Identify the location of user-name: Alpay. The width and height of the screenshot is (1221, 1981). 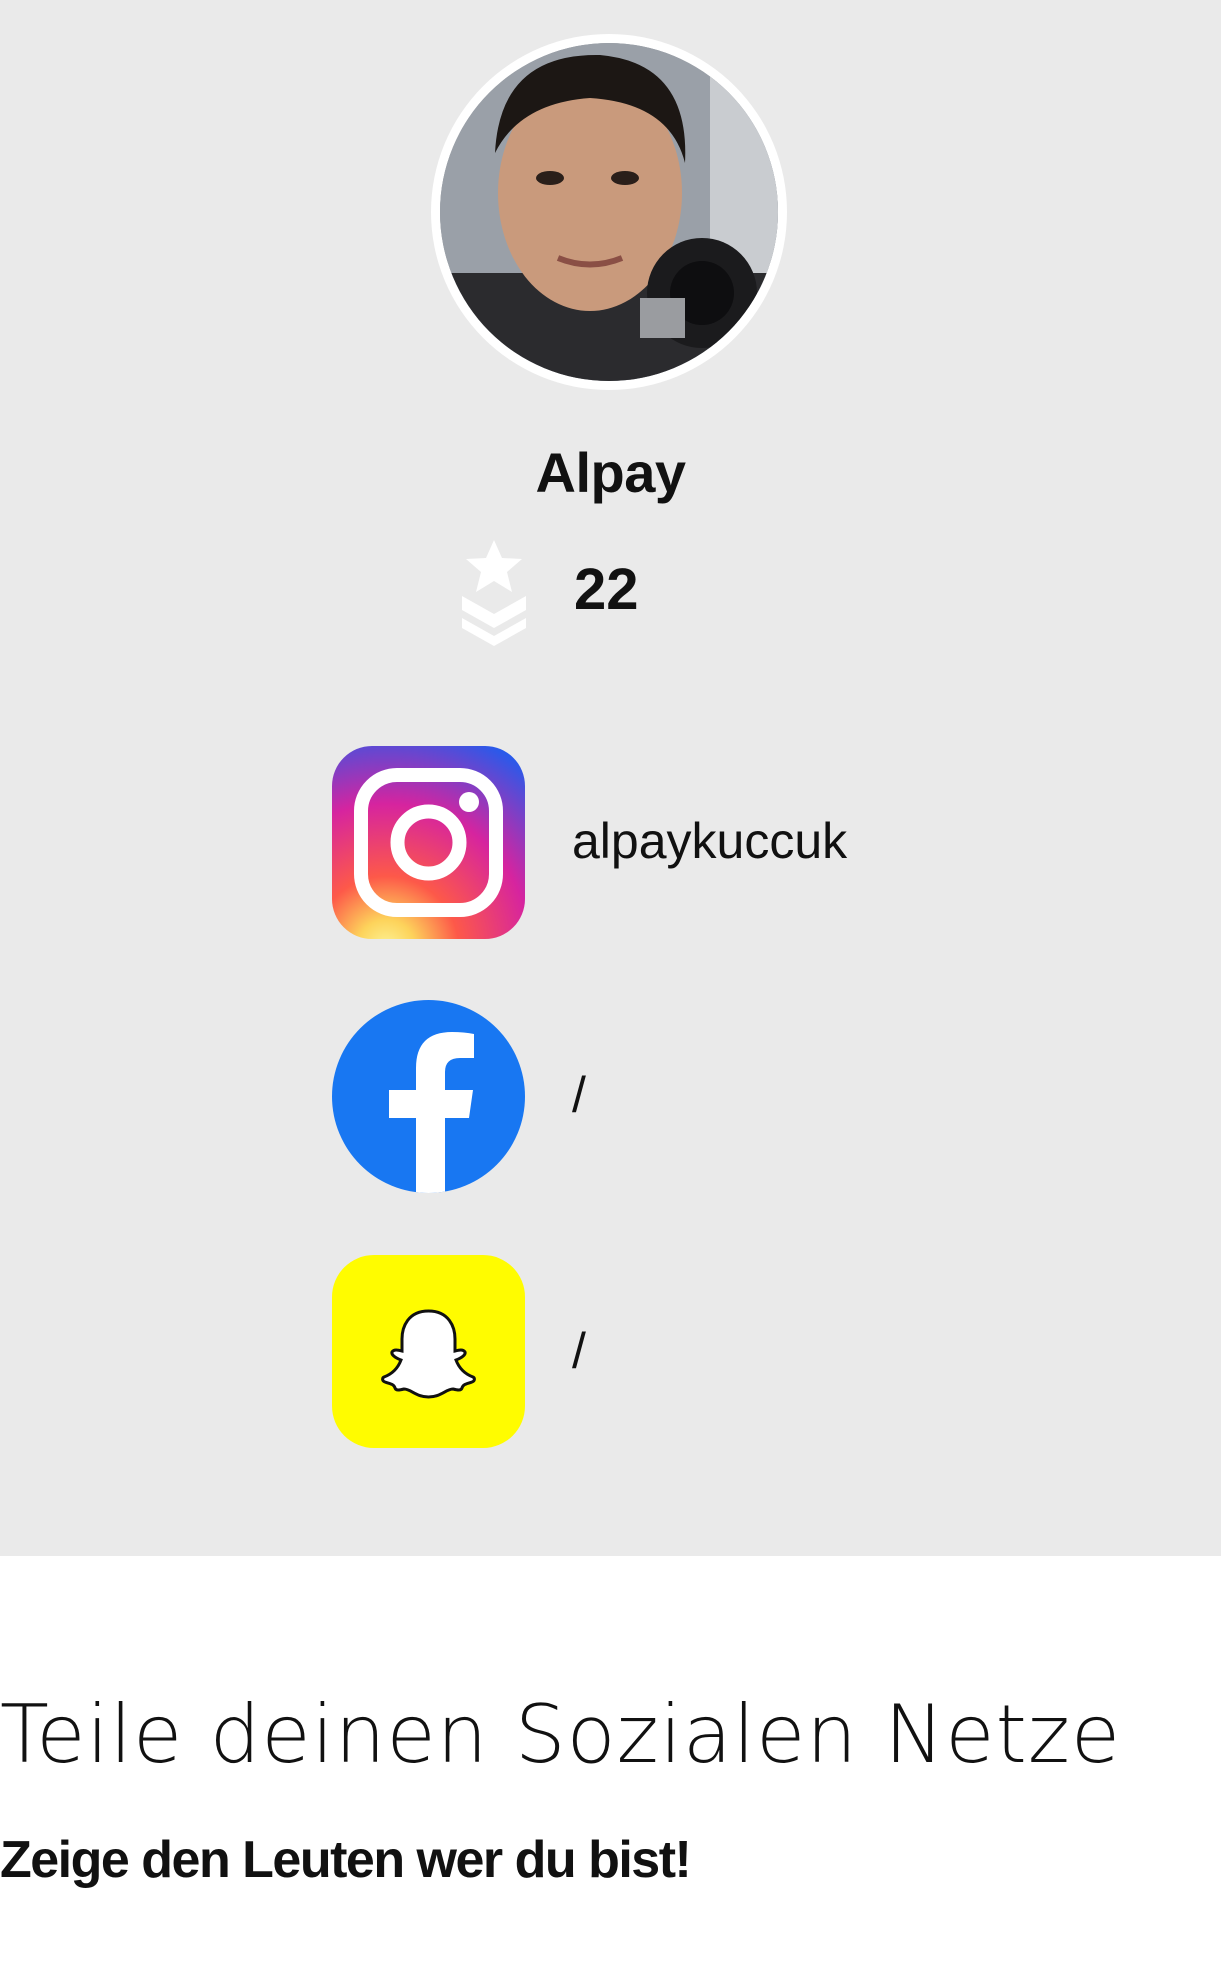
(611, 472).